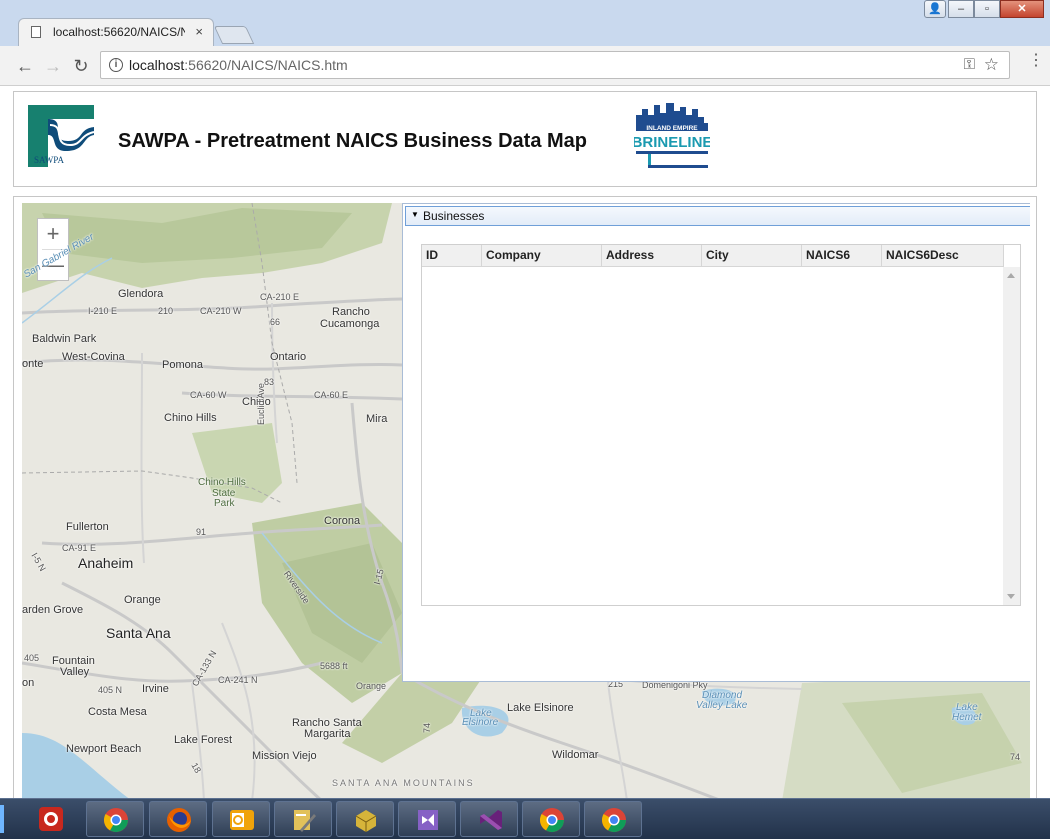 The width and height of the screenshot is (1050, 839). I want to click on map-label: SANTA ANA MOUNTAINS, so click(403, 783).